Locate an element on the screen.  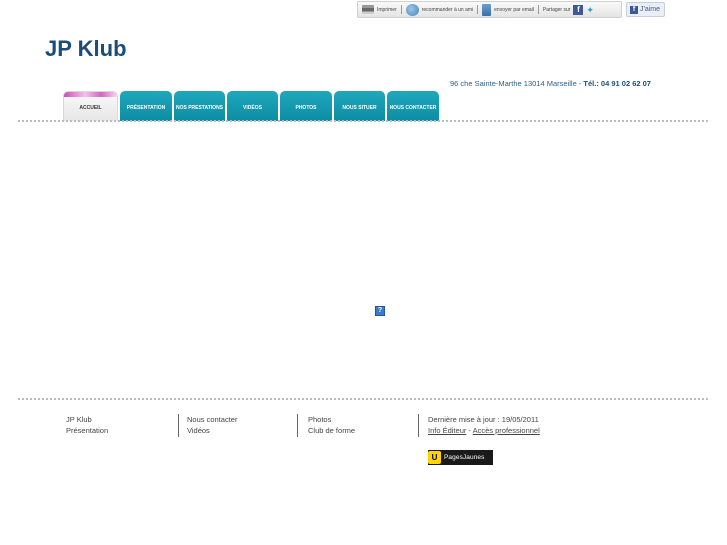
footer-link-photos: Photos is located at coordinates (331, 419).